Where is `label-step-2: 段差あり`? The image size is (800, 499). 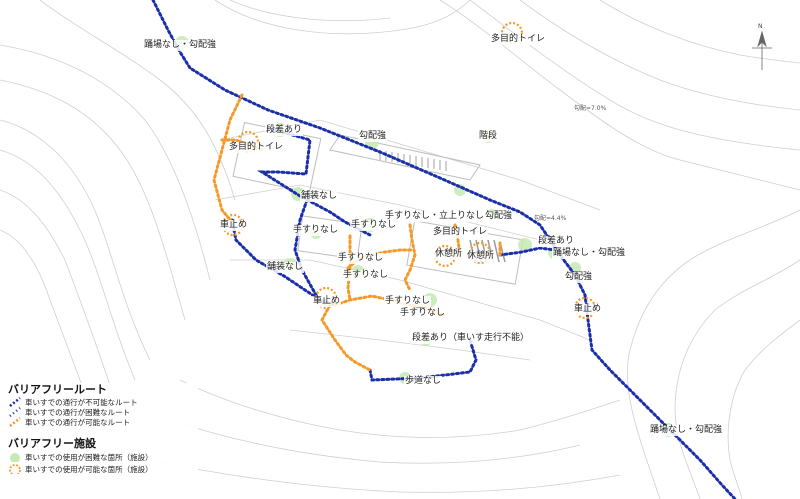 label-step-2: 段差あり is located at coordinates (556, 241).